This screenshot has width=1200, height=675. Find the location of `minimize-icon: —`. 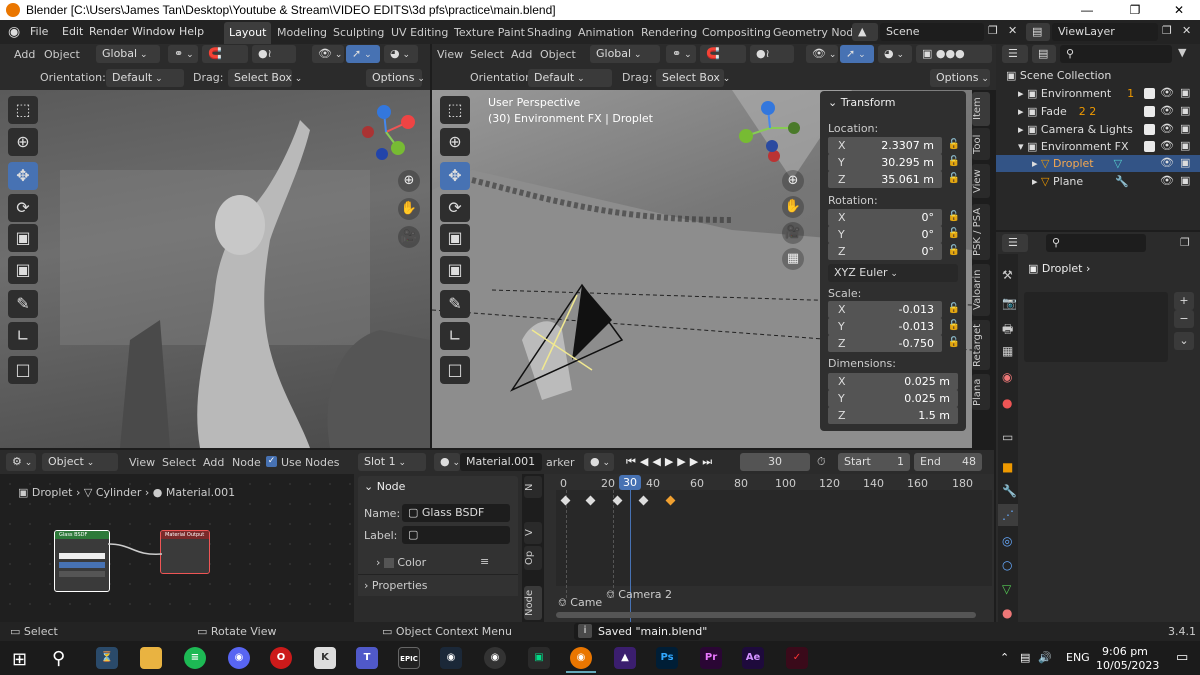

minimize-icon: — is located at coordinates (1087, 10).